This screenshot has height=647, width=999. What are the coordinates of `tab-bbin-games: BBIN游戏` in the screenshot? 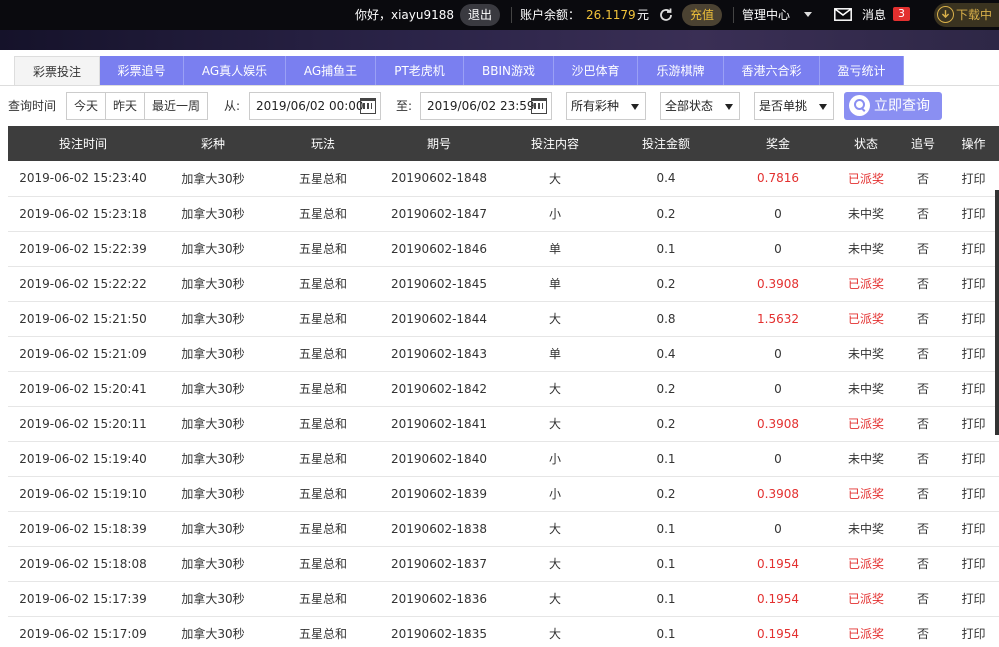 It's located at (509, 71).